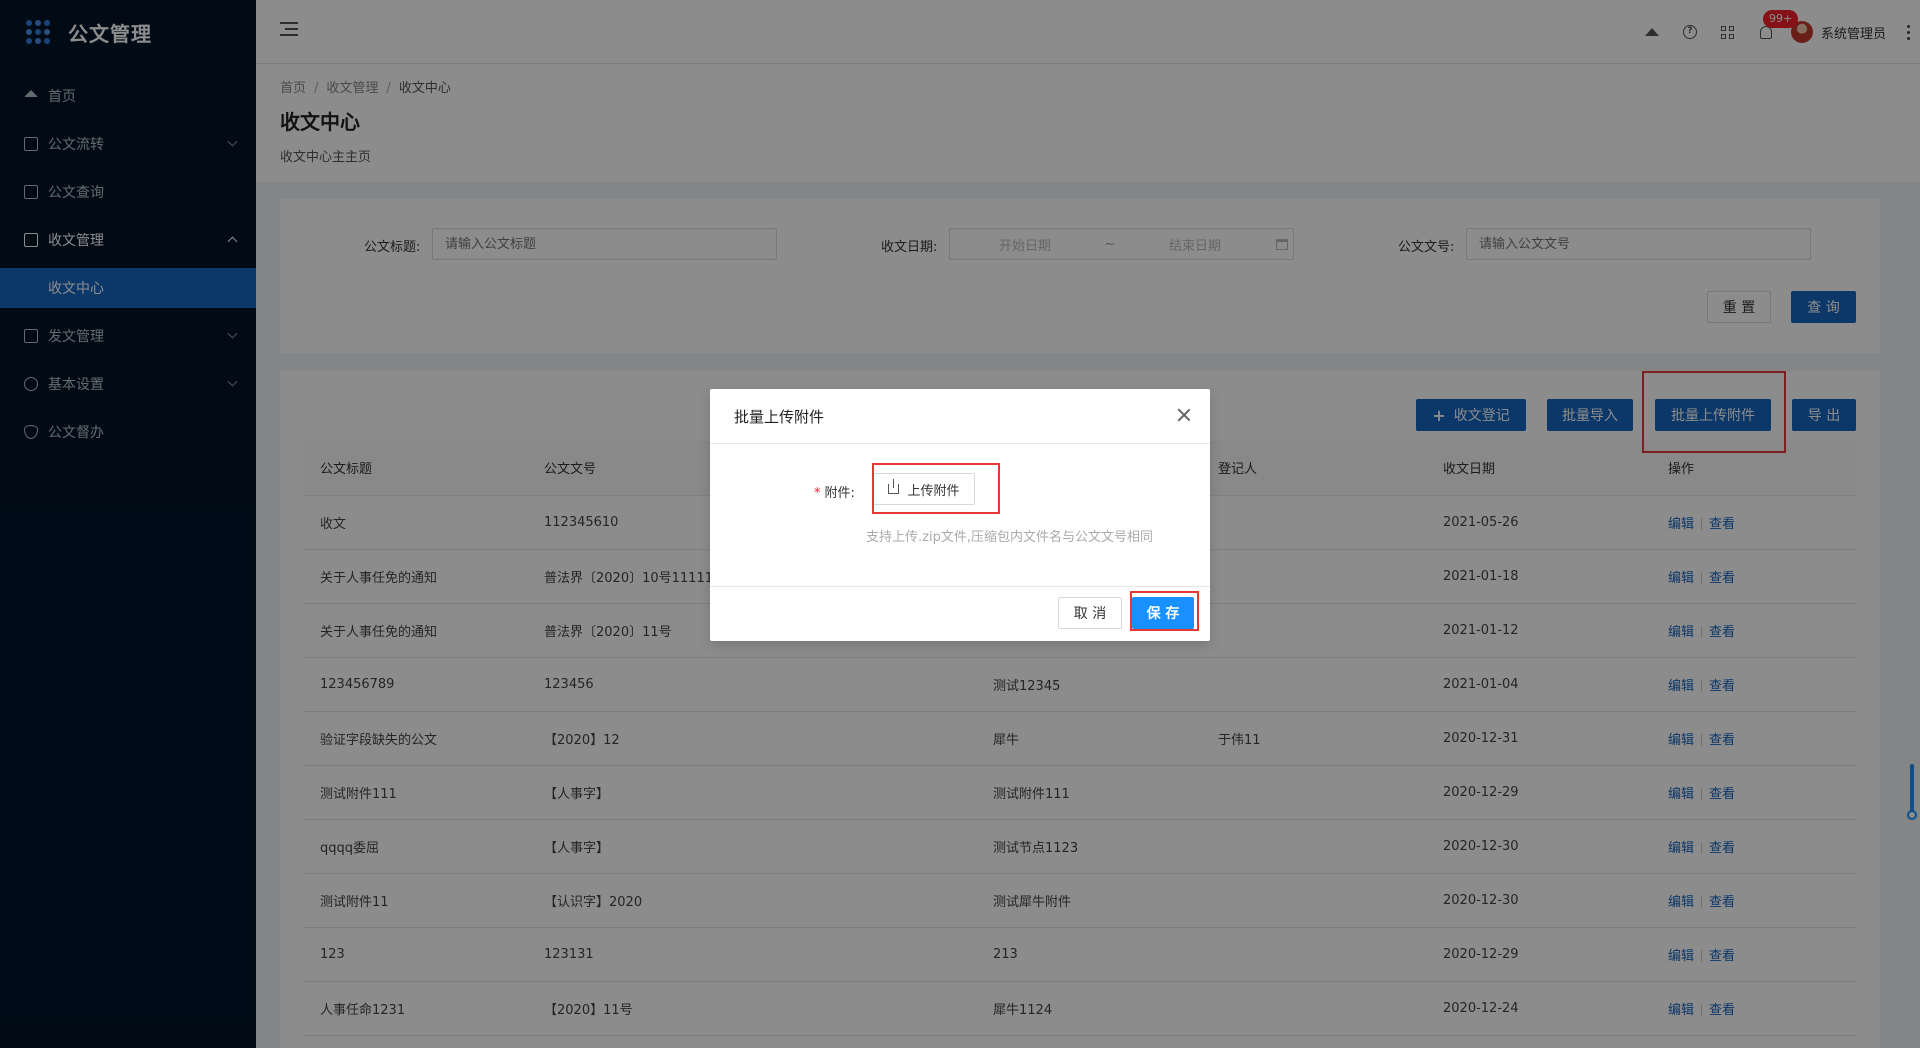 This screenshot has width=1920, height=1048. I want to click on modal-header: 批量上传附件, so click(960, 416).